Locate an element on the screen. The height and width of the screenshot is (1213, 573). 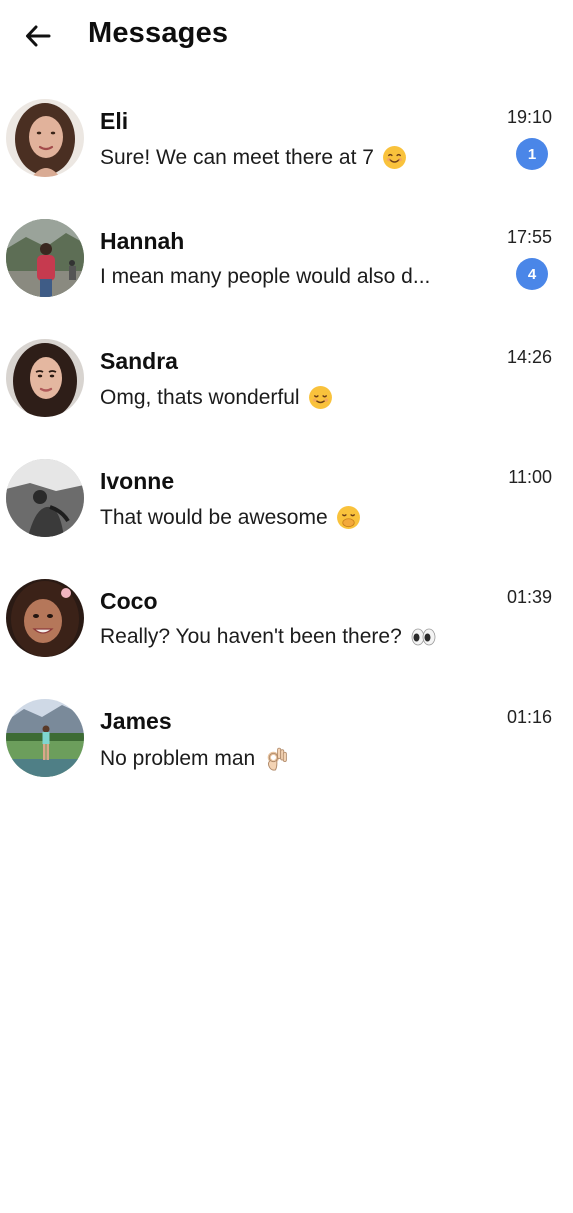
message-preview: No problem man is located at coordinates (290, 758).